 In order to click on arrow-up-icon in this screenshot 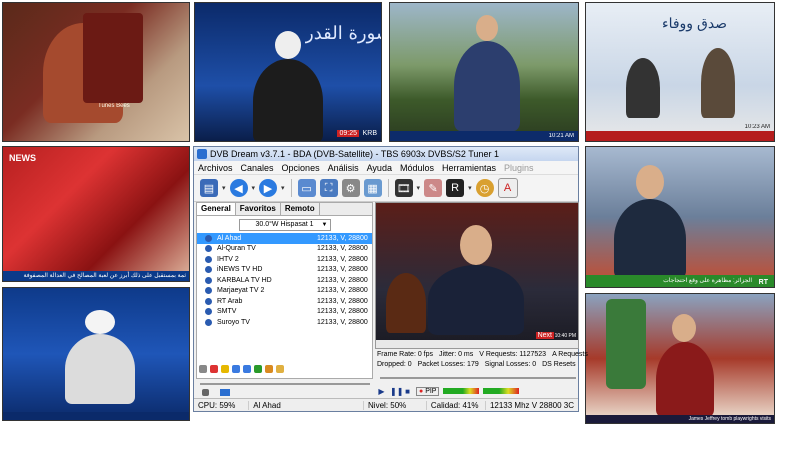, I will do `click(247, 369)`.